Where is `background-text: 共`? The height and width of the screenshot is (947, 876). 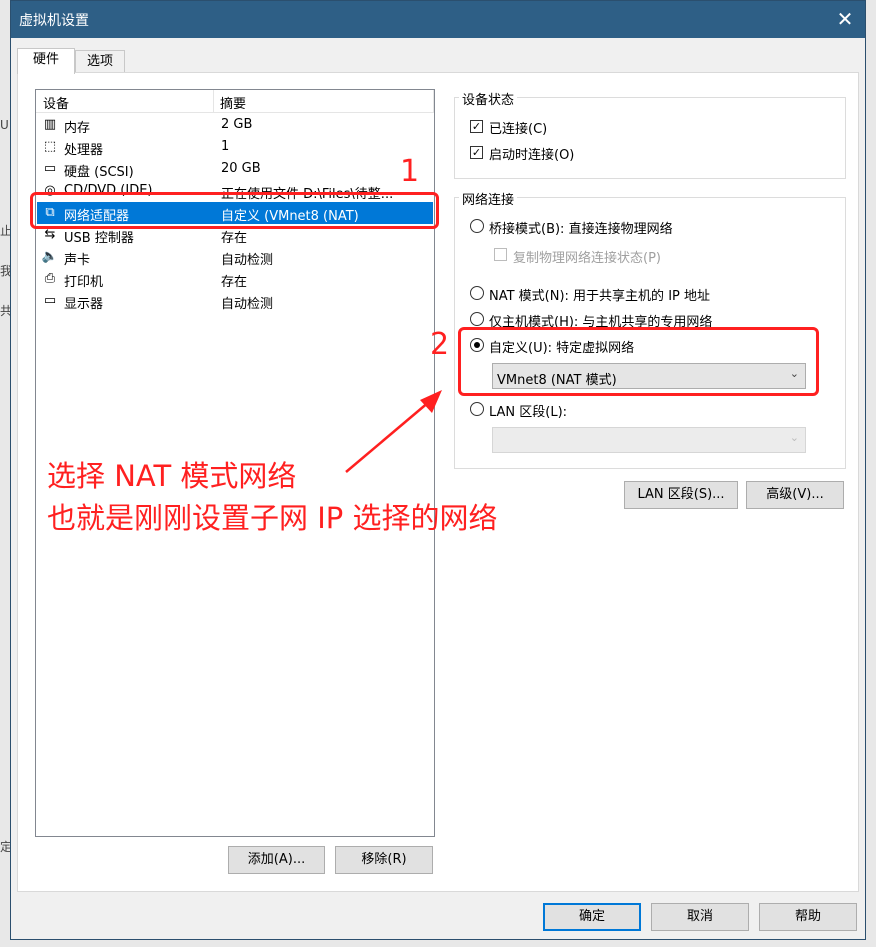 background-text: 共 is located at coordinates (5, 311).